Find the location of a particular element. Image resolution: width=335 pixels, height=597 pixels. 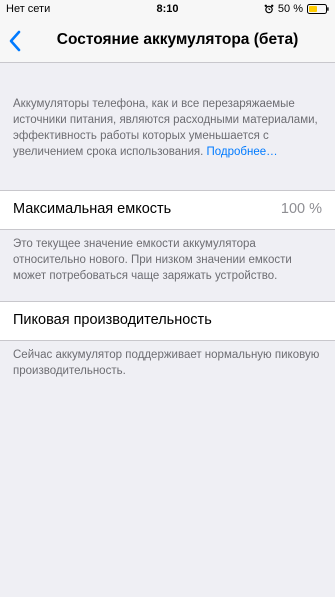

max-capacity-value: 100 % is located at coordinates (301, 209).